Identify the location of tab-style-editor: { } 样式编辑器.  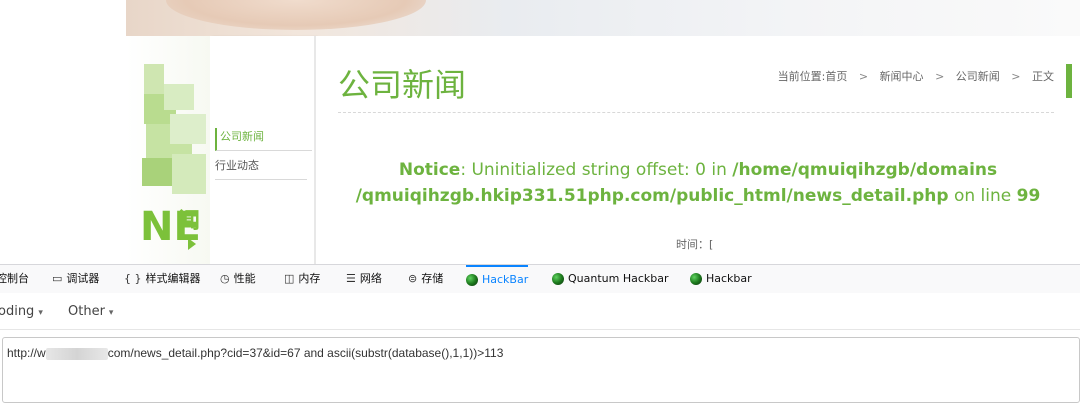
(162, 279).